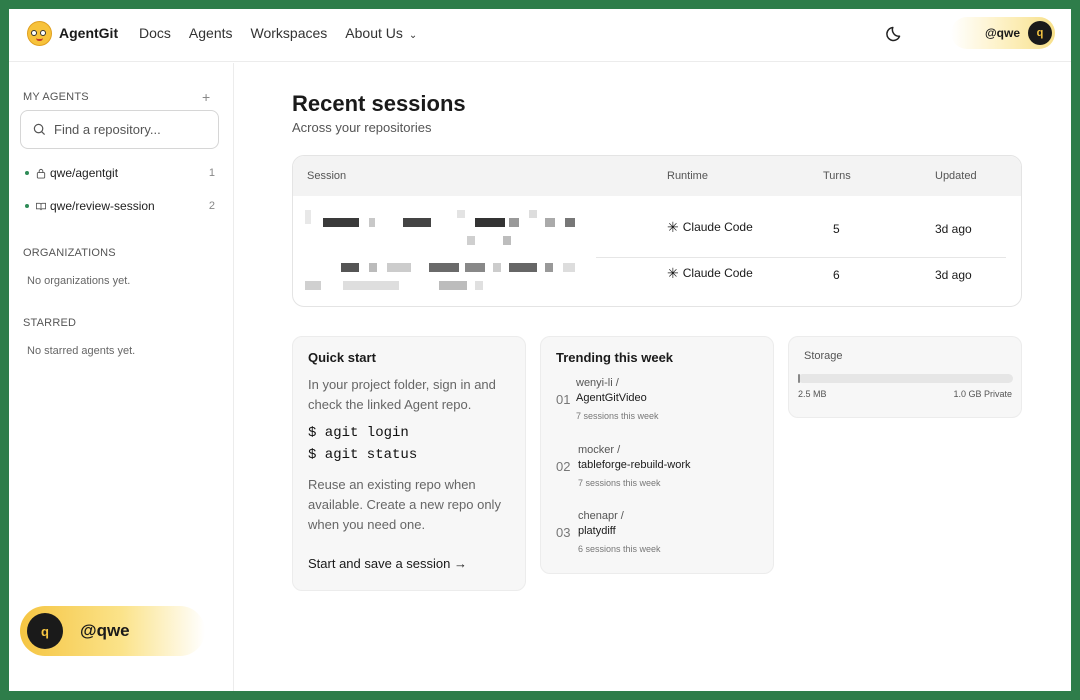 This screenshot has height=700, width=1080. What do you see at coordinates (601, 516) in the screenshot?
I see `trending-owner: chenapr /` at bounding box center [601, 516].